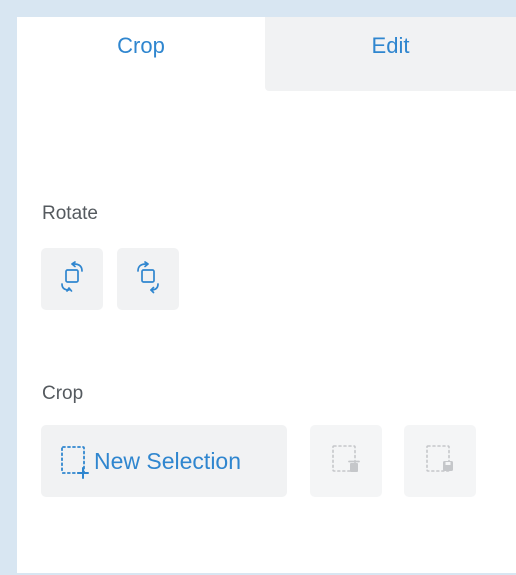 The height and width of the screenshot is (575, 516). I want to click on selection-delete-icon, so click(346, 461).